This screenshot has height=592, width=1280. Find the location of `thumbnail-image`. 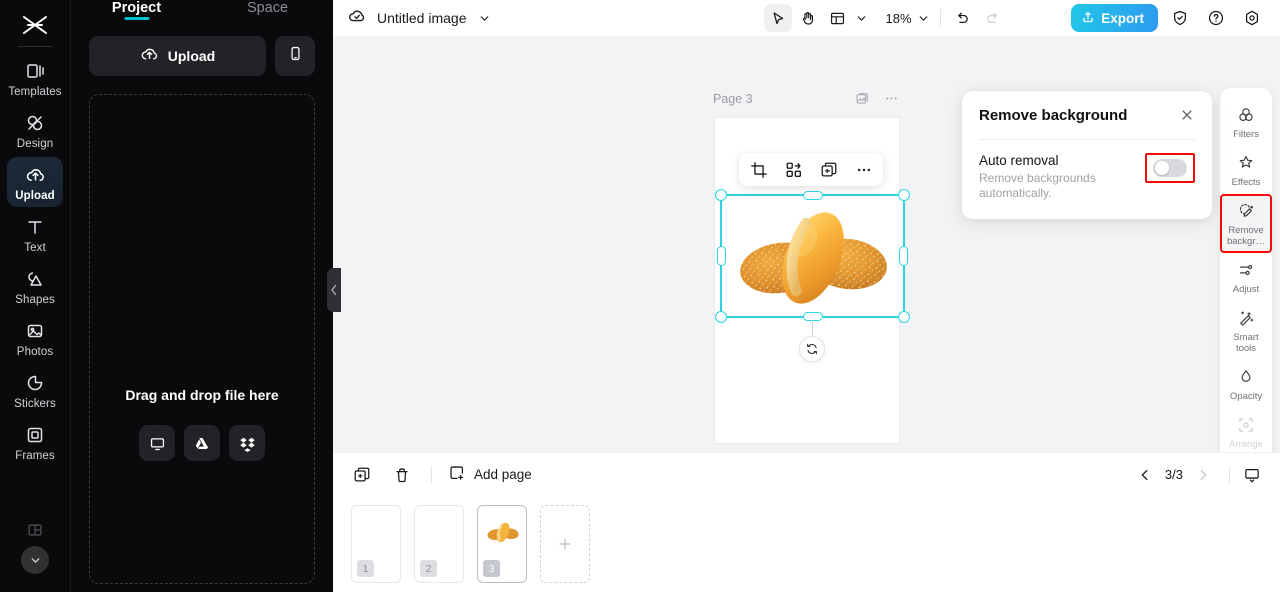

thumbnail-image is located at coordinates (503, 534).